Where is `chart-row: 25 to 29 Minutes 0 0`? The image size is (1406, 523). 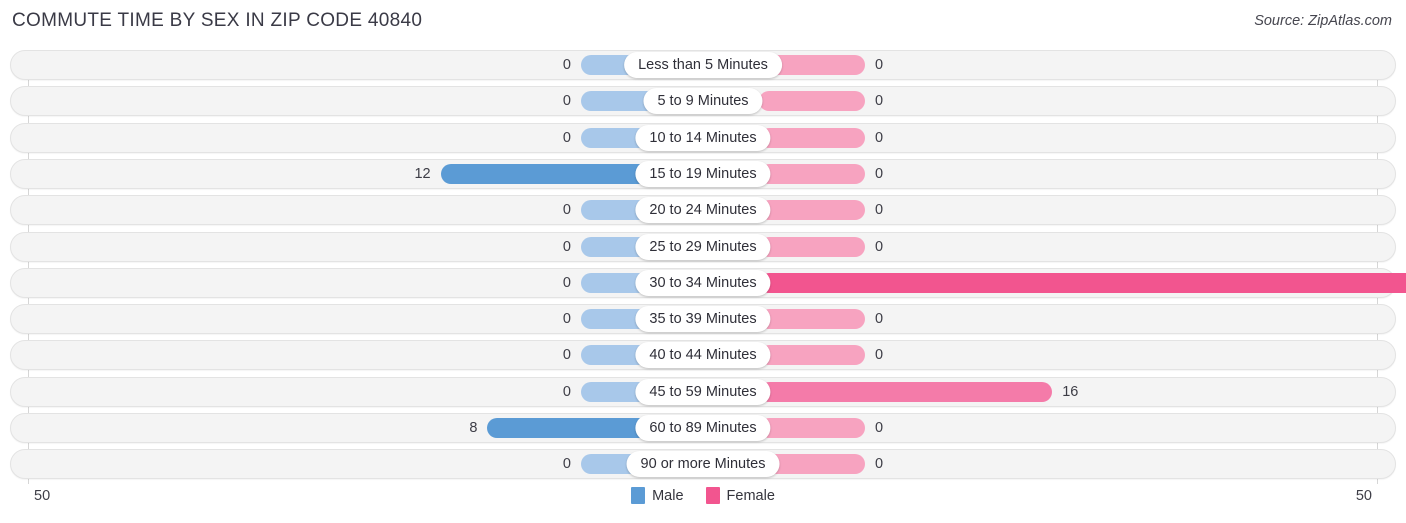 chart-row: 25 to 29 Minutes 0 0 is located at coordinates (703, 246).